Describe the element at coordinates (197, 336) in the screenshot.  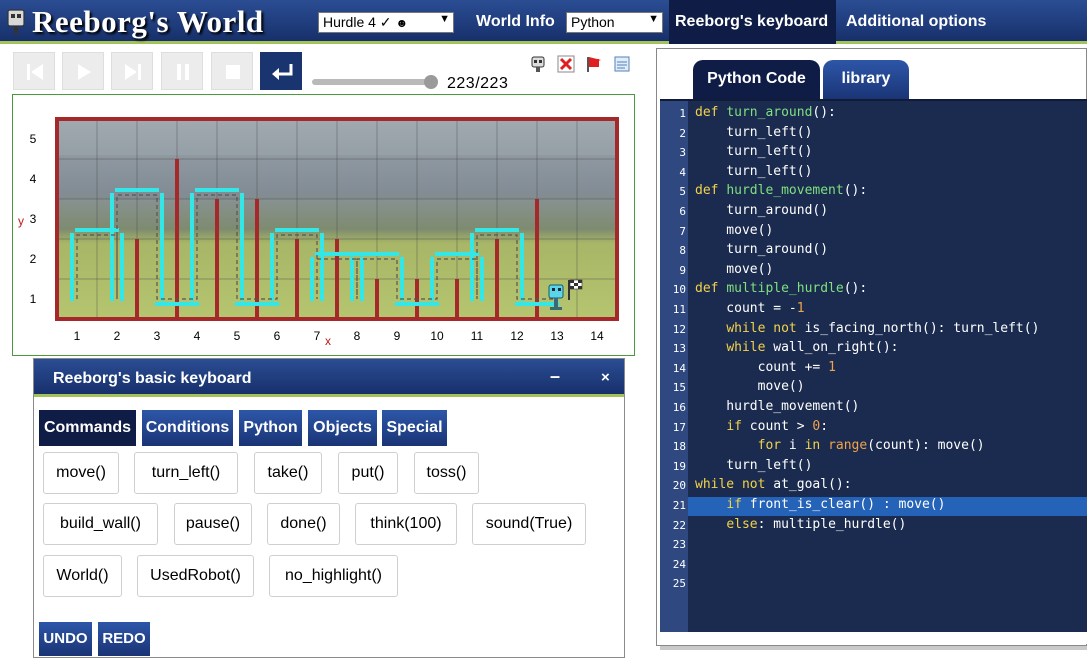
I see `x-axis-label: 4` at that location.